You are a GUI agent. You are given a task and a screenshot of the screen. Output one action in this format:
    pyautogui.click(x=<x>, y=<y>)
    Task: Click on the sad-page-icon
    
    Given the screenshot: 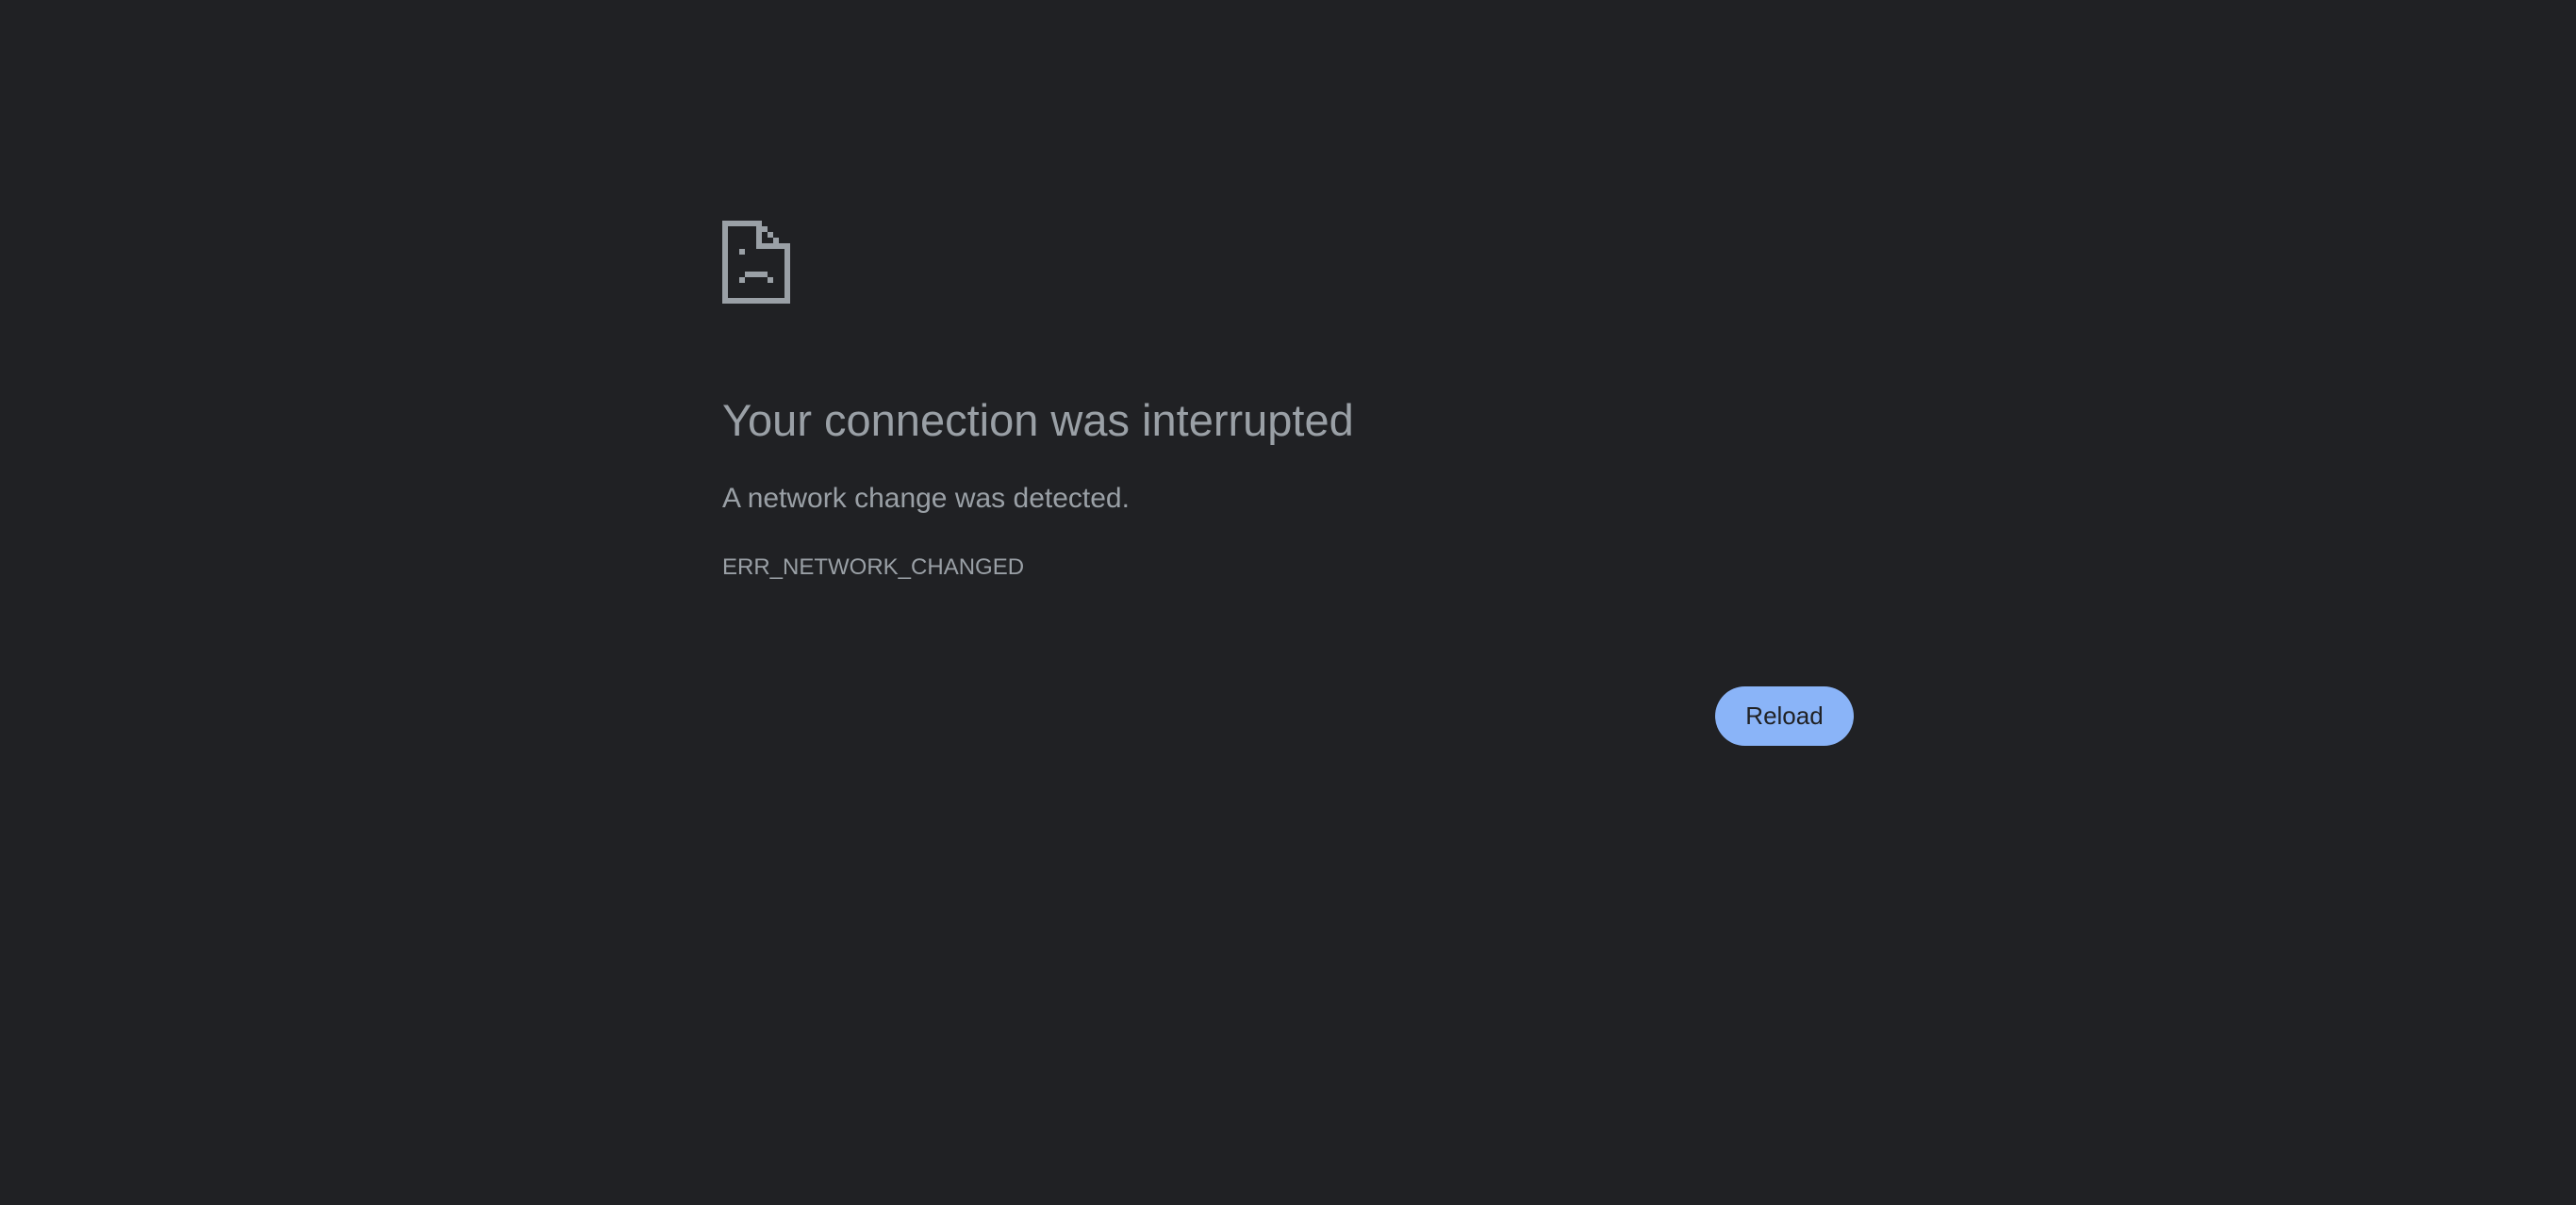 What is the action you would take?
    pyautogui.click(x=756, y=262)
    